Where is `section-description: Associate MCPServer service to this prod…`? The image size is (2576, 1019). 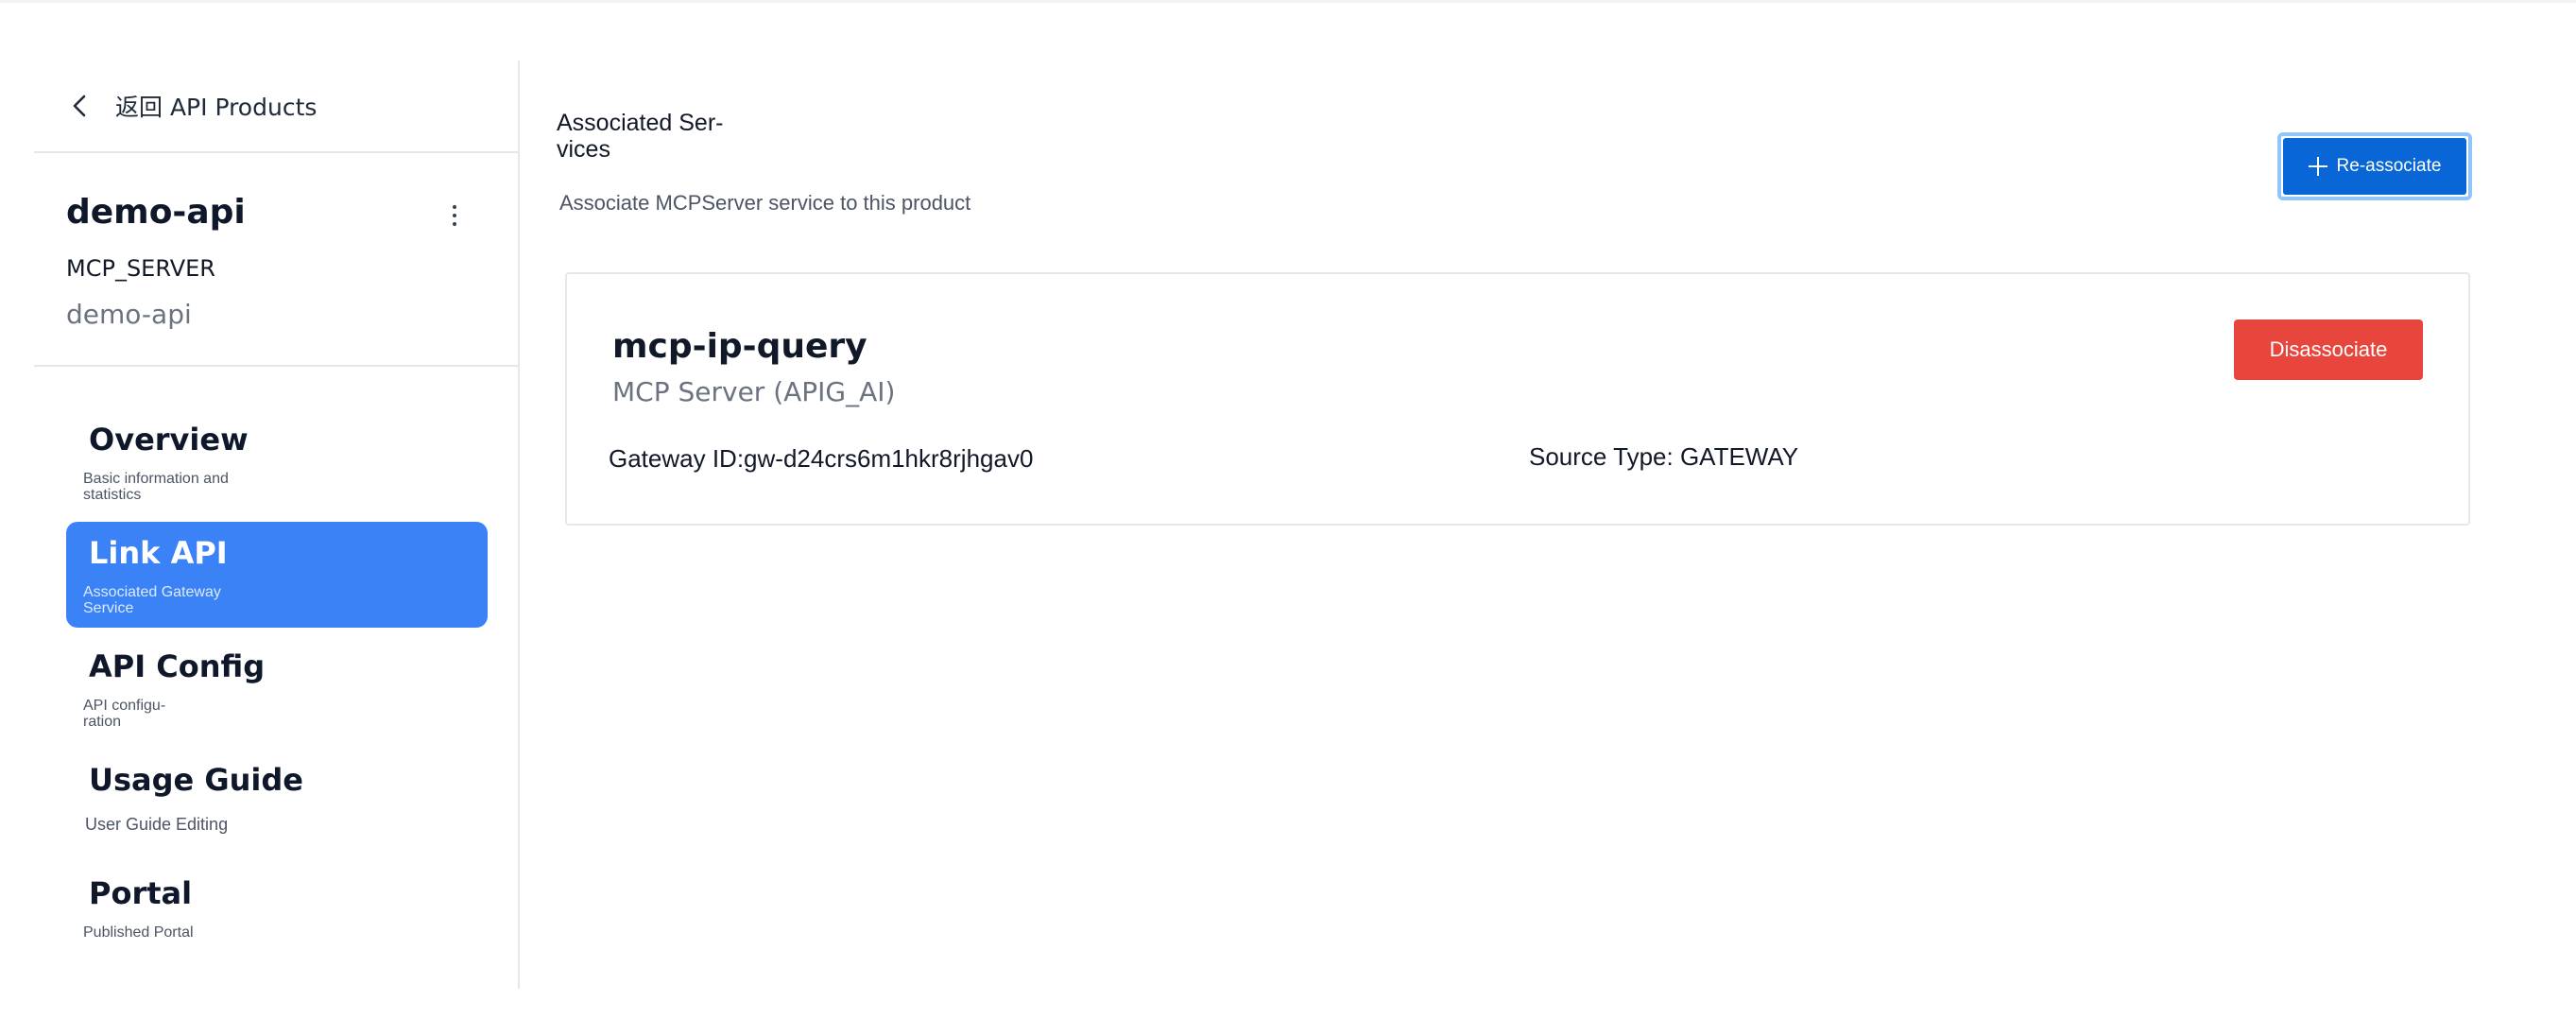
section-description: Associate MCPServer service to this prod… is located at coordinates (765, 203).